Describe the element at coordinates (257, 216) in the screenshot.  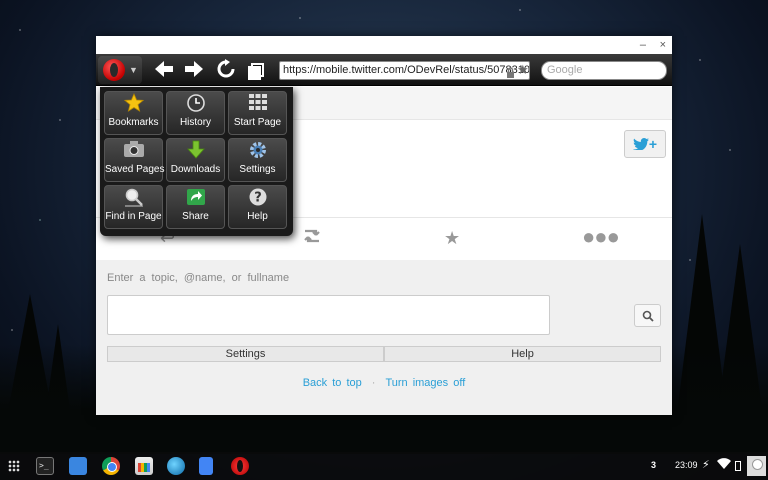
I see `menu-item-label: Help` at that location.